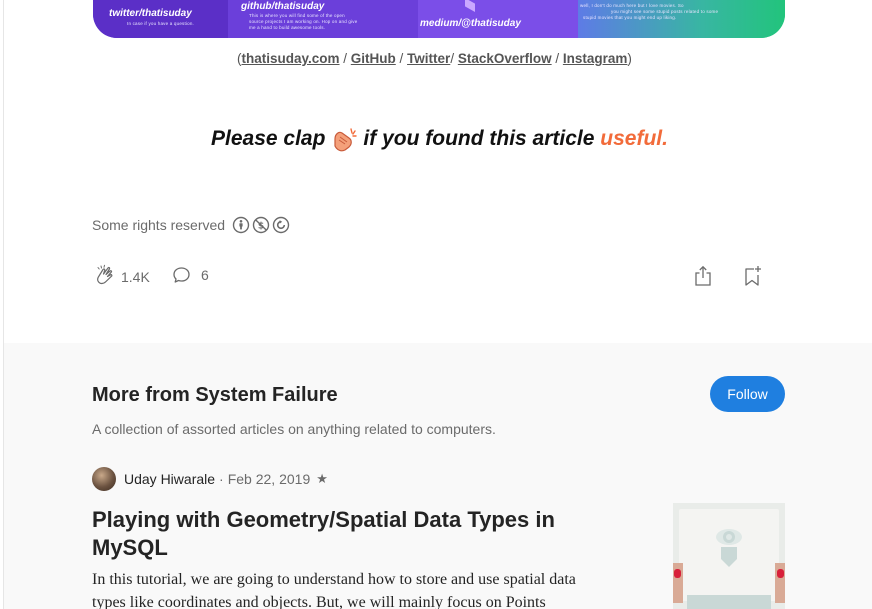  I want to click on post-thumbnail, so click(729, 556).